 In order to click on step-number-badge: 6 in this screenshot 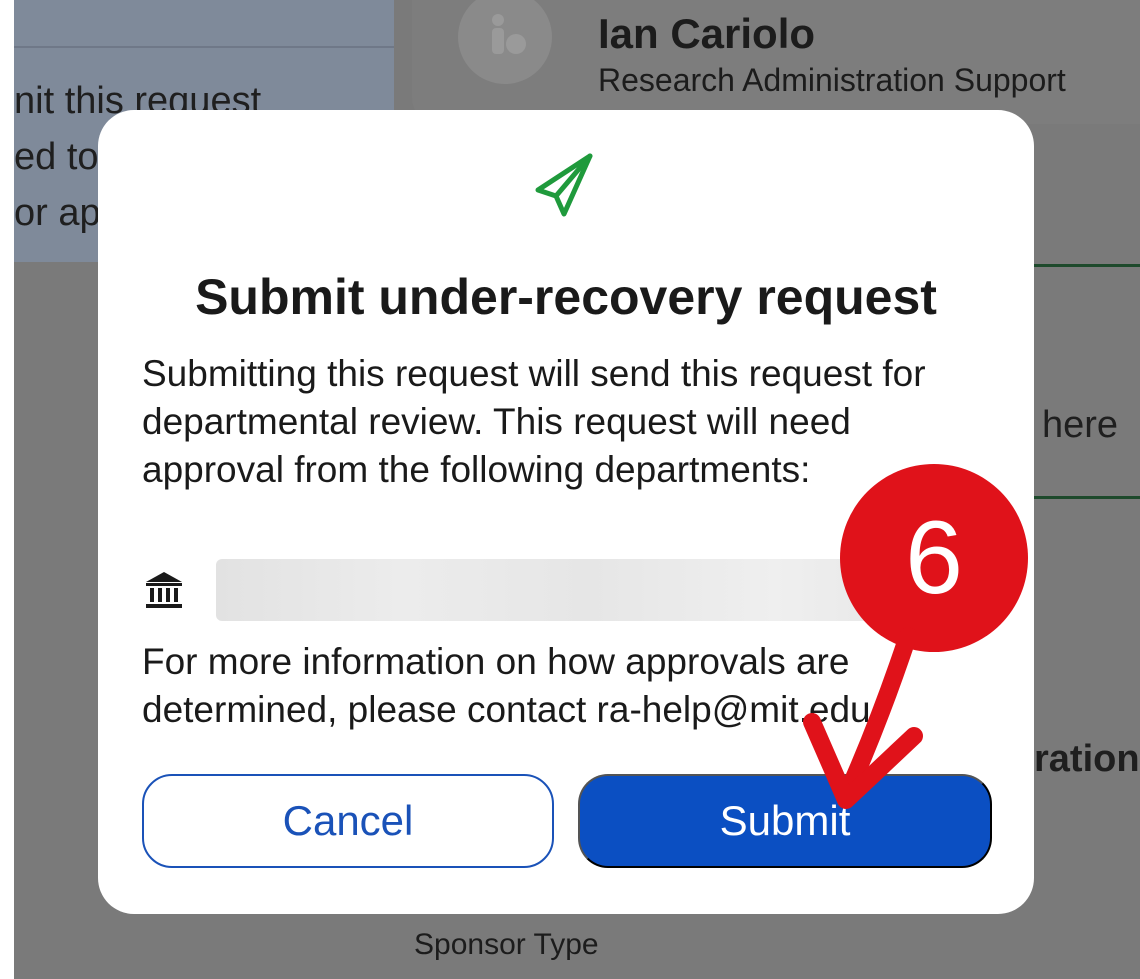, I will do `click(934, 558)`.